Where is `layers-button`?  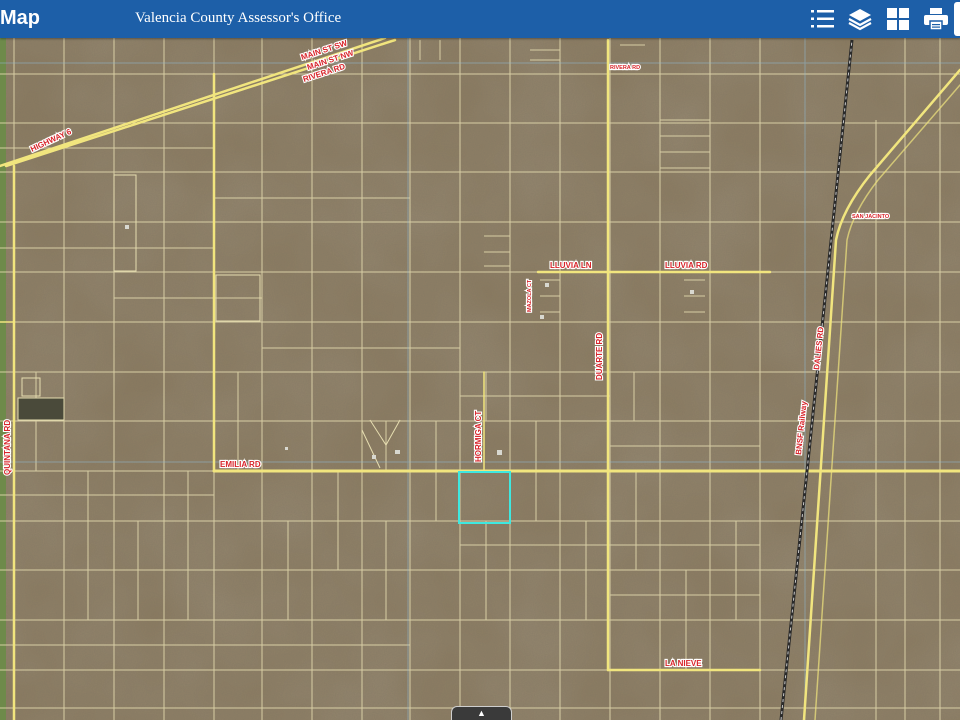 layers-button is located at coordinates (860, 19).